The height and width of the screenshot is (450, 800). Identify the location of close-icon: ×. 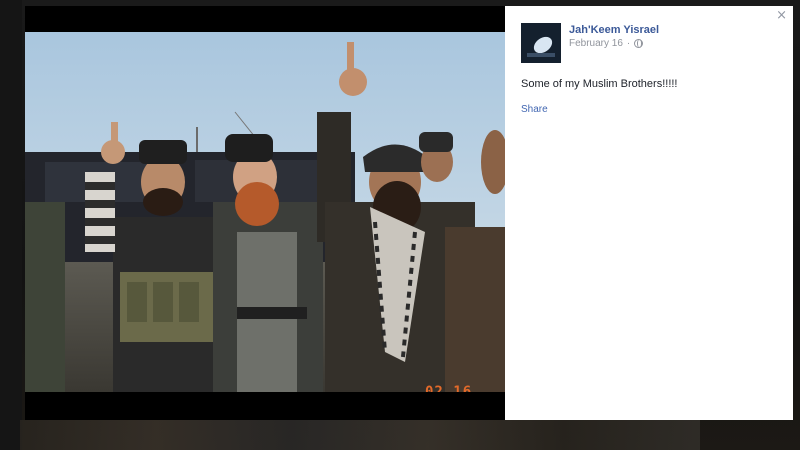
(781, 15).